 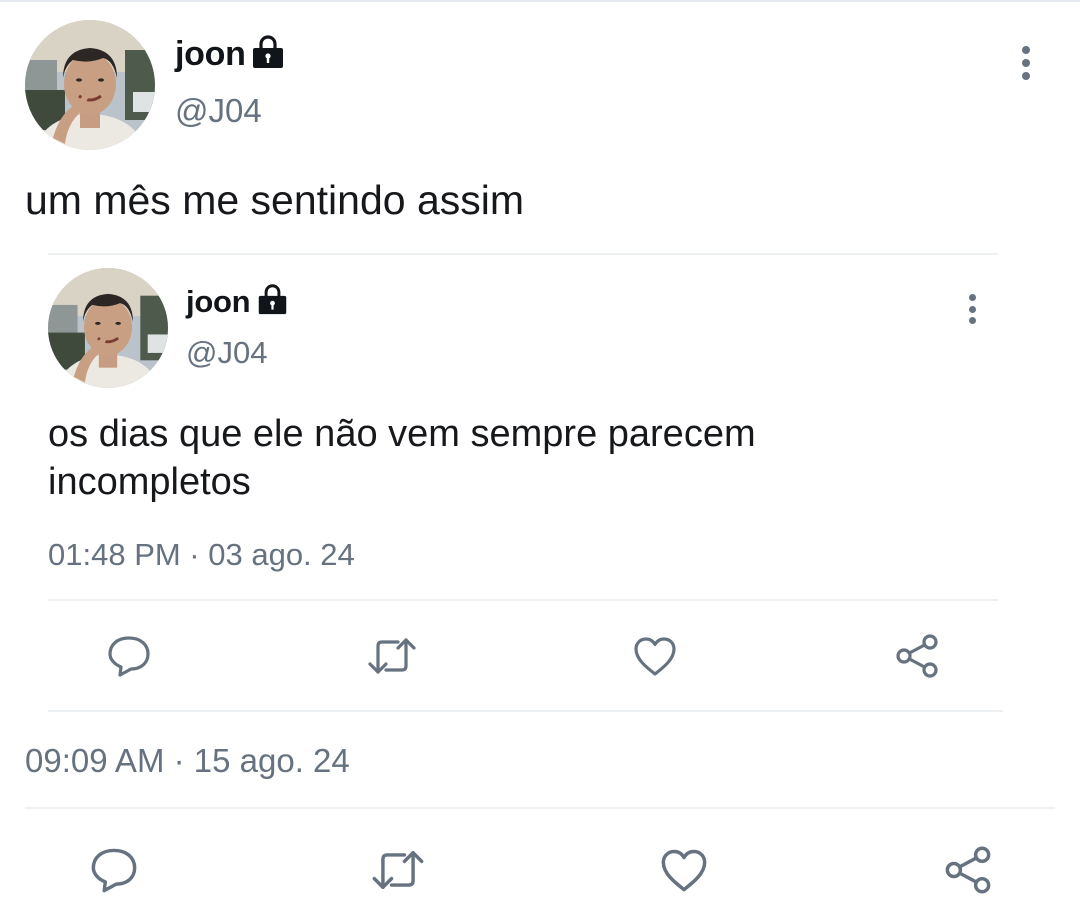 I want to click on quoted-author-name: joon, so click(x=218, y=302).